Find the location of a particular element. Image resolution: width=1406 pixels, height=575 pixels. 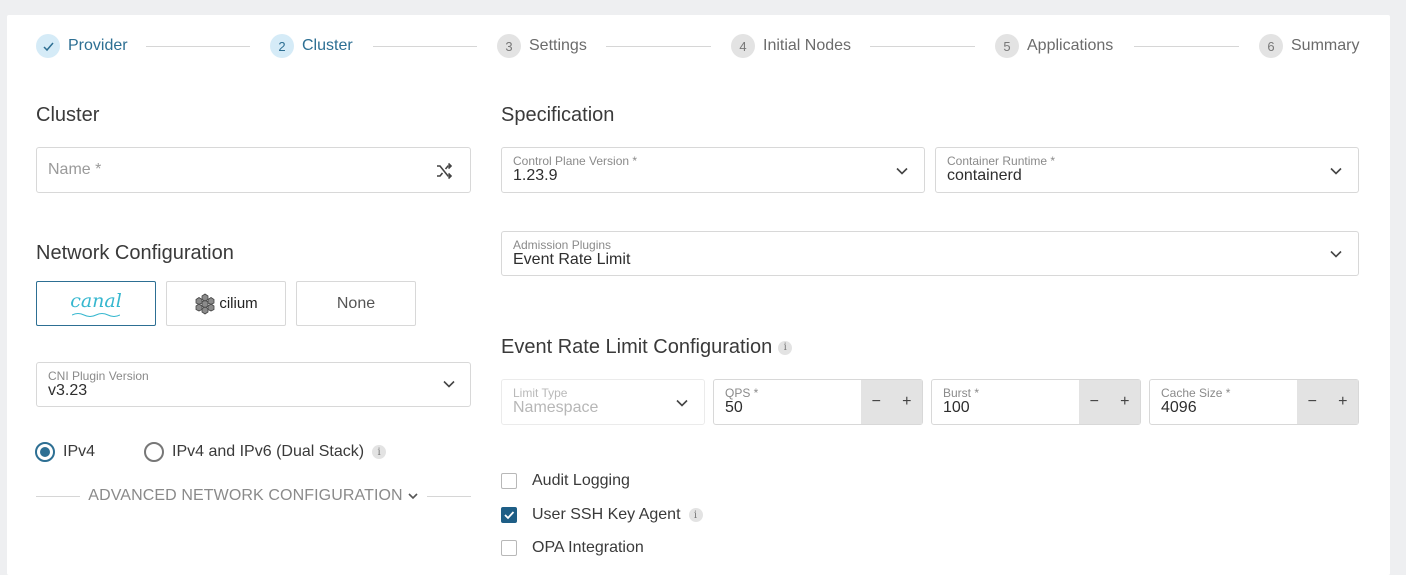

audit-logging-checkbox is located at coordinates (509, 481).